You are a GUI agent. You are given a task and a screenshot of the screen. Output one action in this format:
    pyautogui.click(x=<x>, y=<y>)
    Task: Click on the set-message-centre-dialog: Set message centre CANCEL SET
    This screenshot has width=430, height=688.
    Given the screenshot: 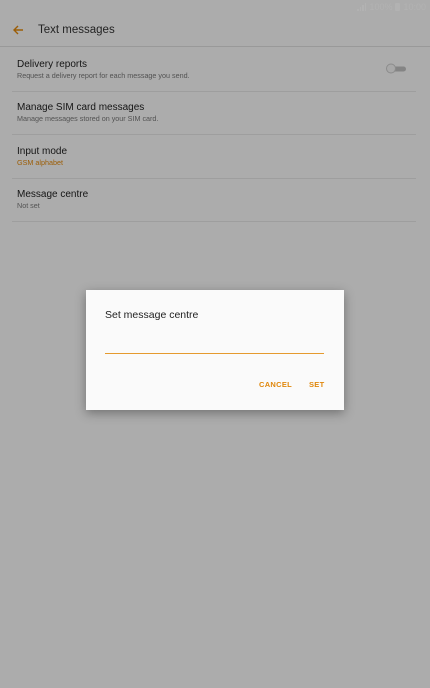 What is the action you would take?
    pyautogui.click(x=215, y=350)
    